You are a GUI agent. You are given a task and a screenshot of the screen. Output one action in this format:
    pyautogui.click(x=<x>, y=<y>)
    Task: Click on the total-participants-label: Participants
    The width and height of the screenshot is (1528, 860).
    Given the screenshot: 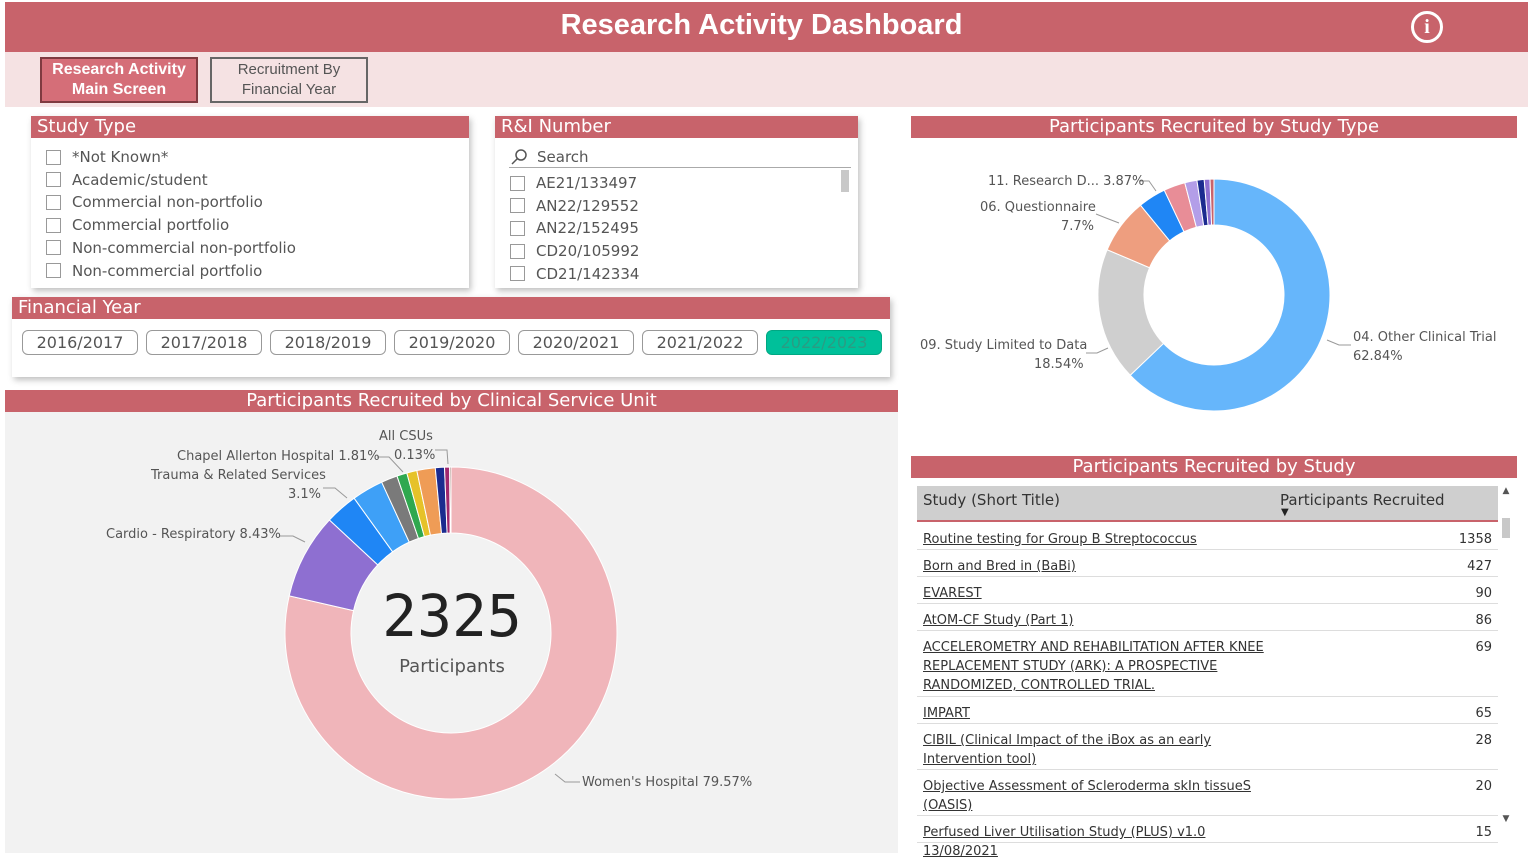 What is the action you would take?
    pyautogui.click(x=452, y=666)
    